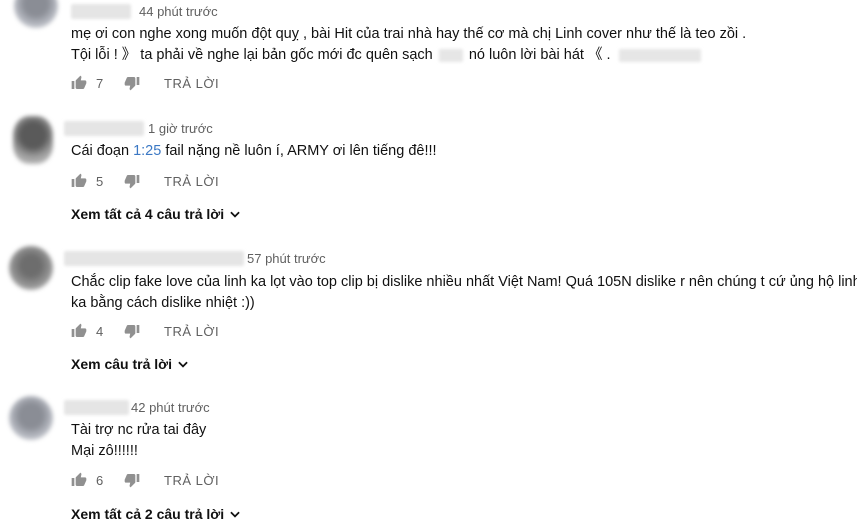 This screenshot has height=531, width=857. I want to click on view-replies-button: Xem tất cả 4 câu trả lời, so click(156, 214).